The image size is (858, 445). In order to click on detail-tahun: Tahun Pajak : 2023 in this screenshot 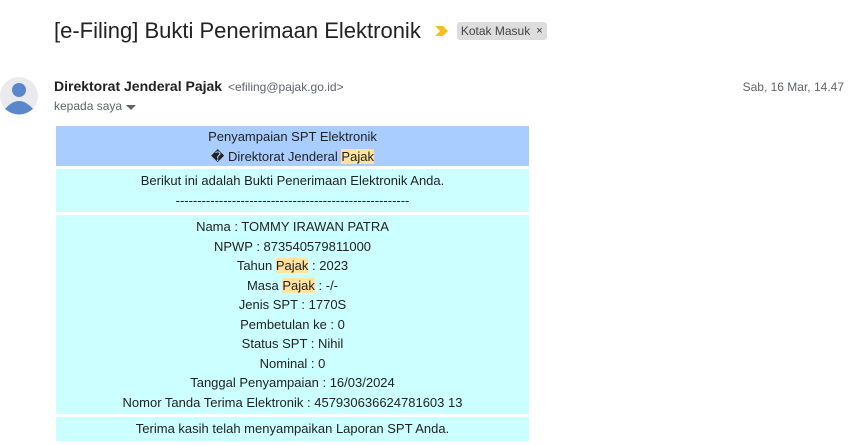, I will do `click(292, 266)`.